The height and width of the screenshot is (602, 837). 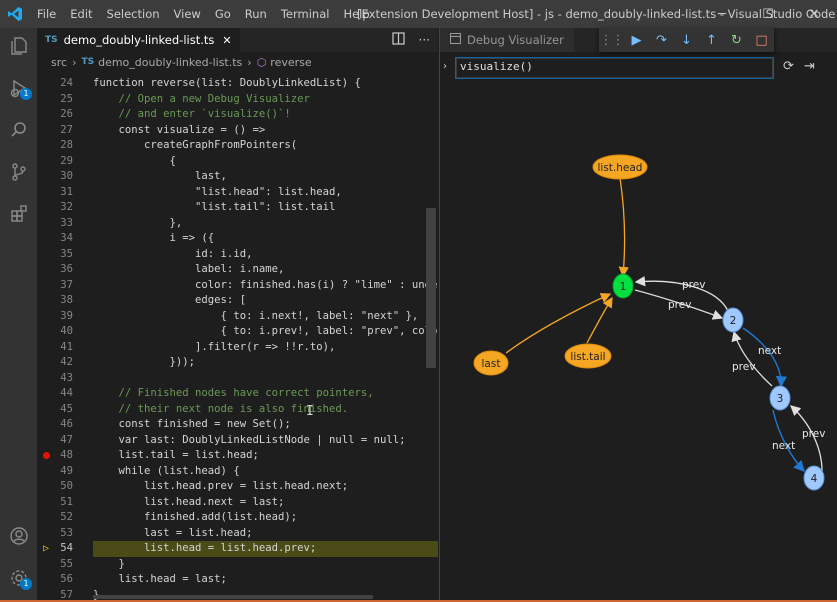 What do you see at coordinates (290, 62) in the screenshot?
I see `breadcrumb-symbol: reverse` at bounding box center [290, 62].